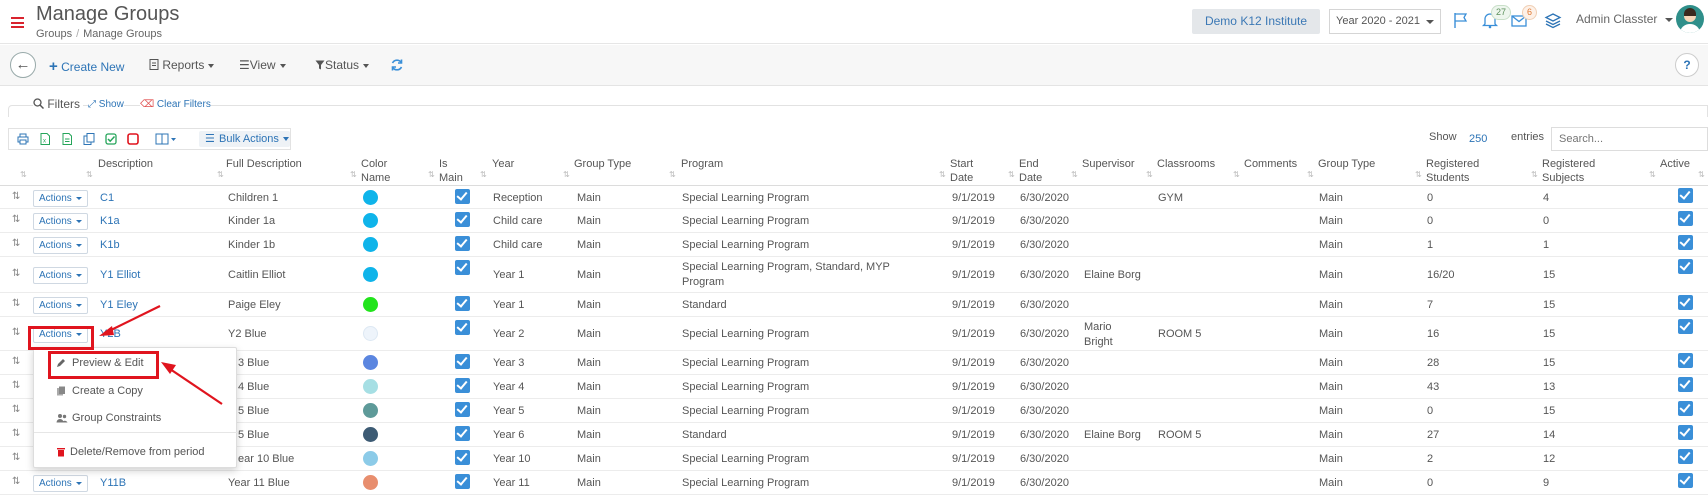 Image resolution: width=1708 pixels, height=504 pixels. Describe the element at coordinates (1675, 164) in the screenshot. I see `col-active: Active` at that location.